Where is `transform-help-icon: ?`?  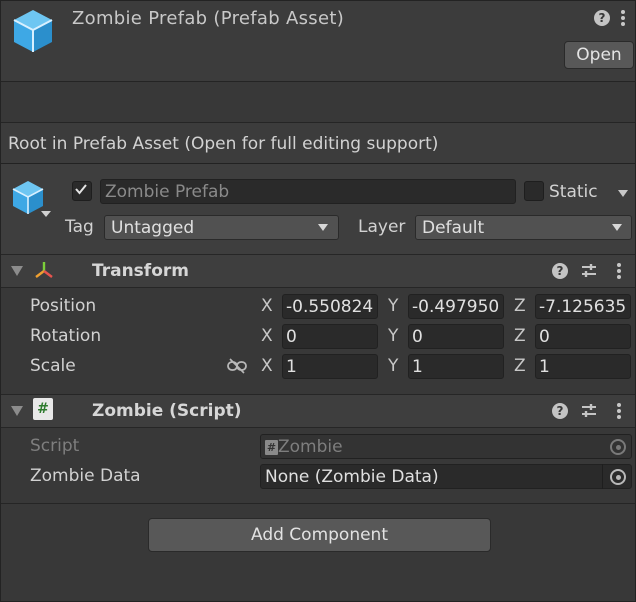
transform-help-icon: ? is located at coordinates (560, 271).